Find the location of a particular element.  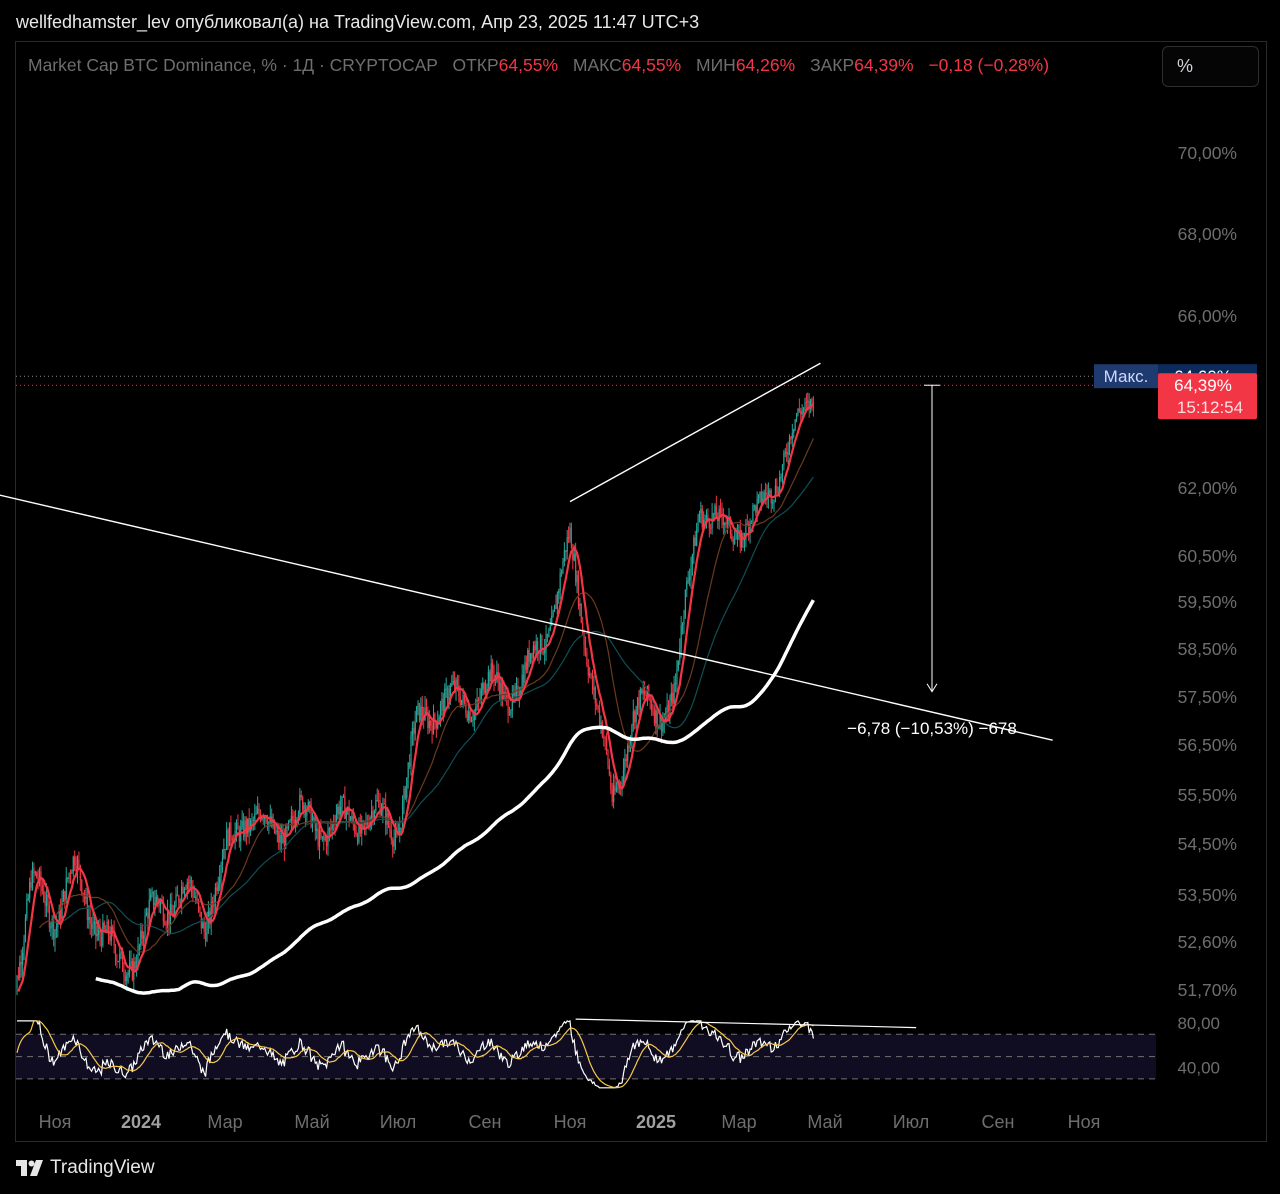

price-axis-tick: 59,50% is located at coordinates (1207, 602).